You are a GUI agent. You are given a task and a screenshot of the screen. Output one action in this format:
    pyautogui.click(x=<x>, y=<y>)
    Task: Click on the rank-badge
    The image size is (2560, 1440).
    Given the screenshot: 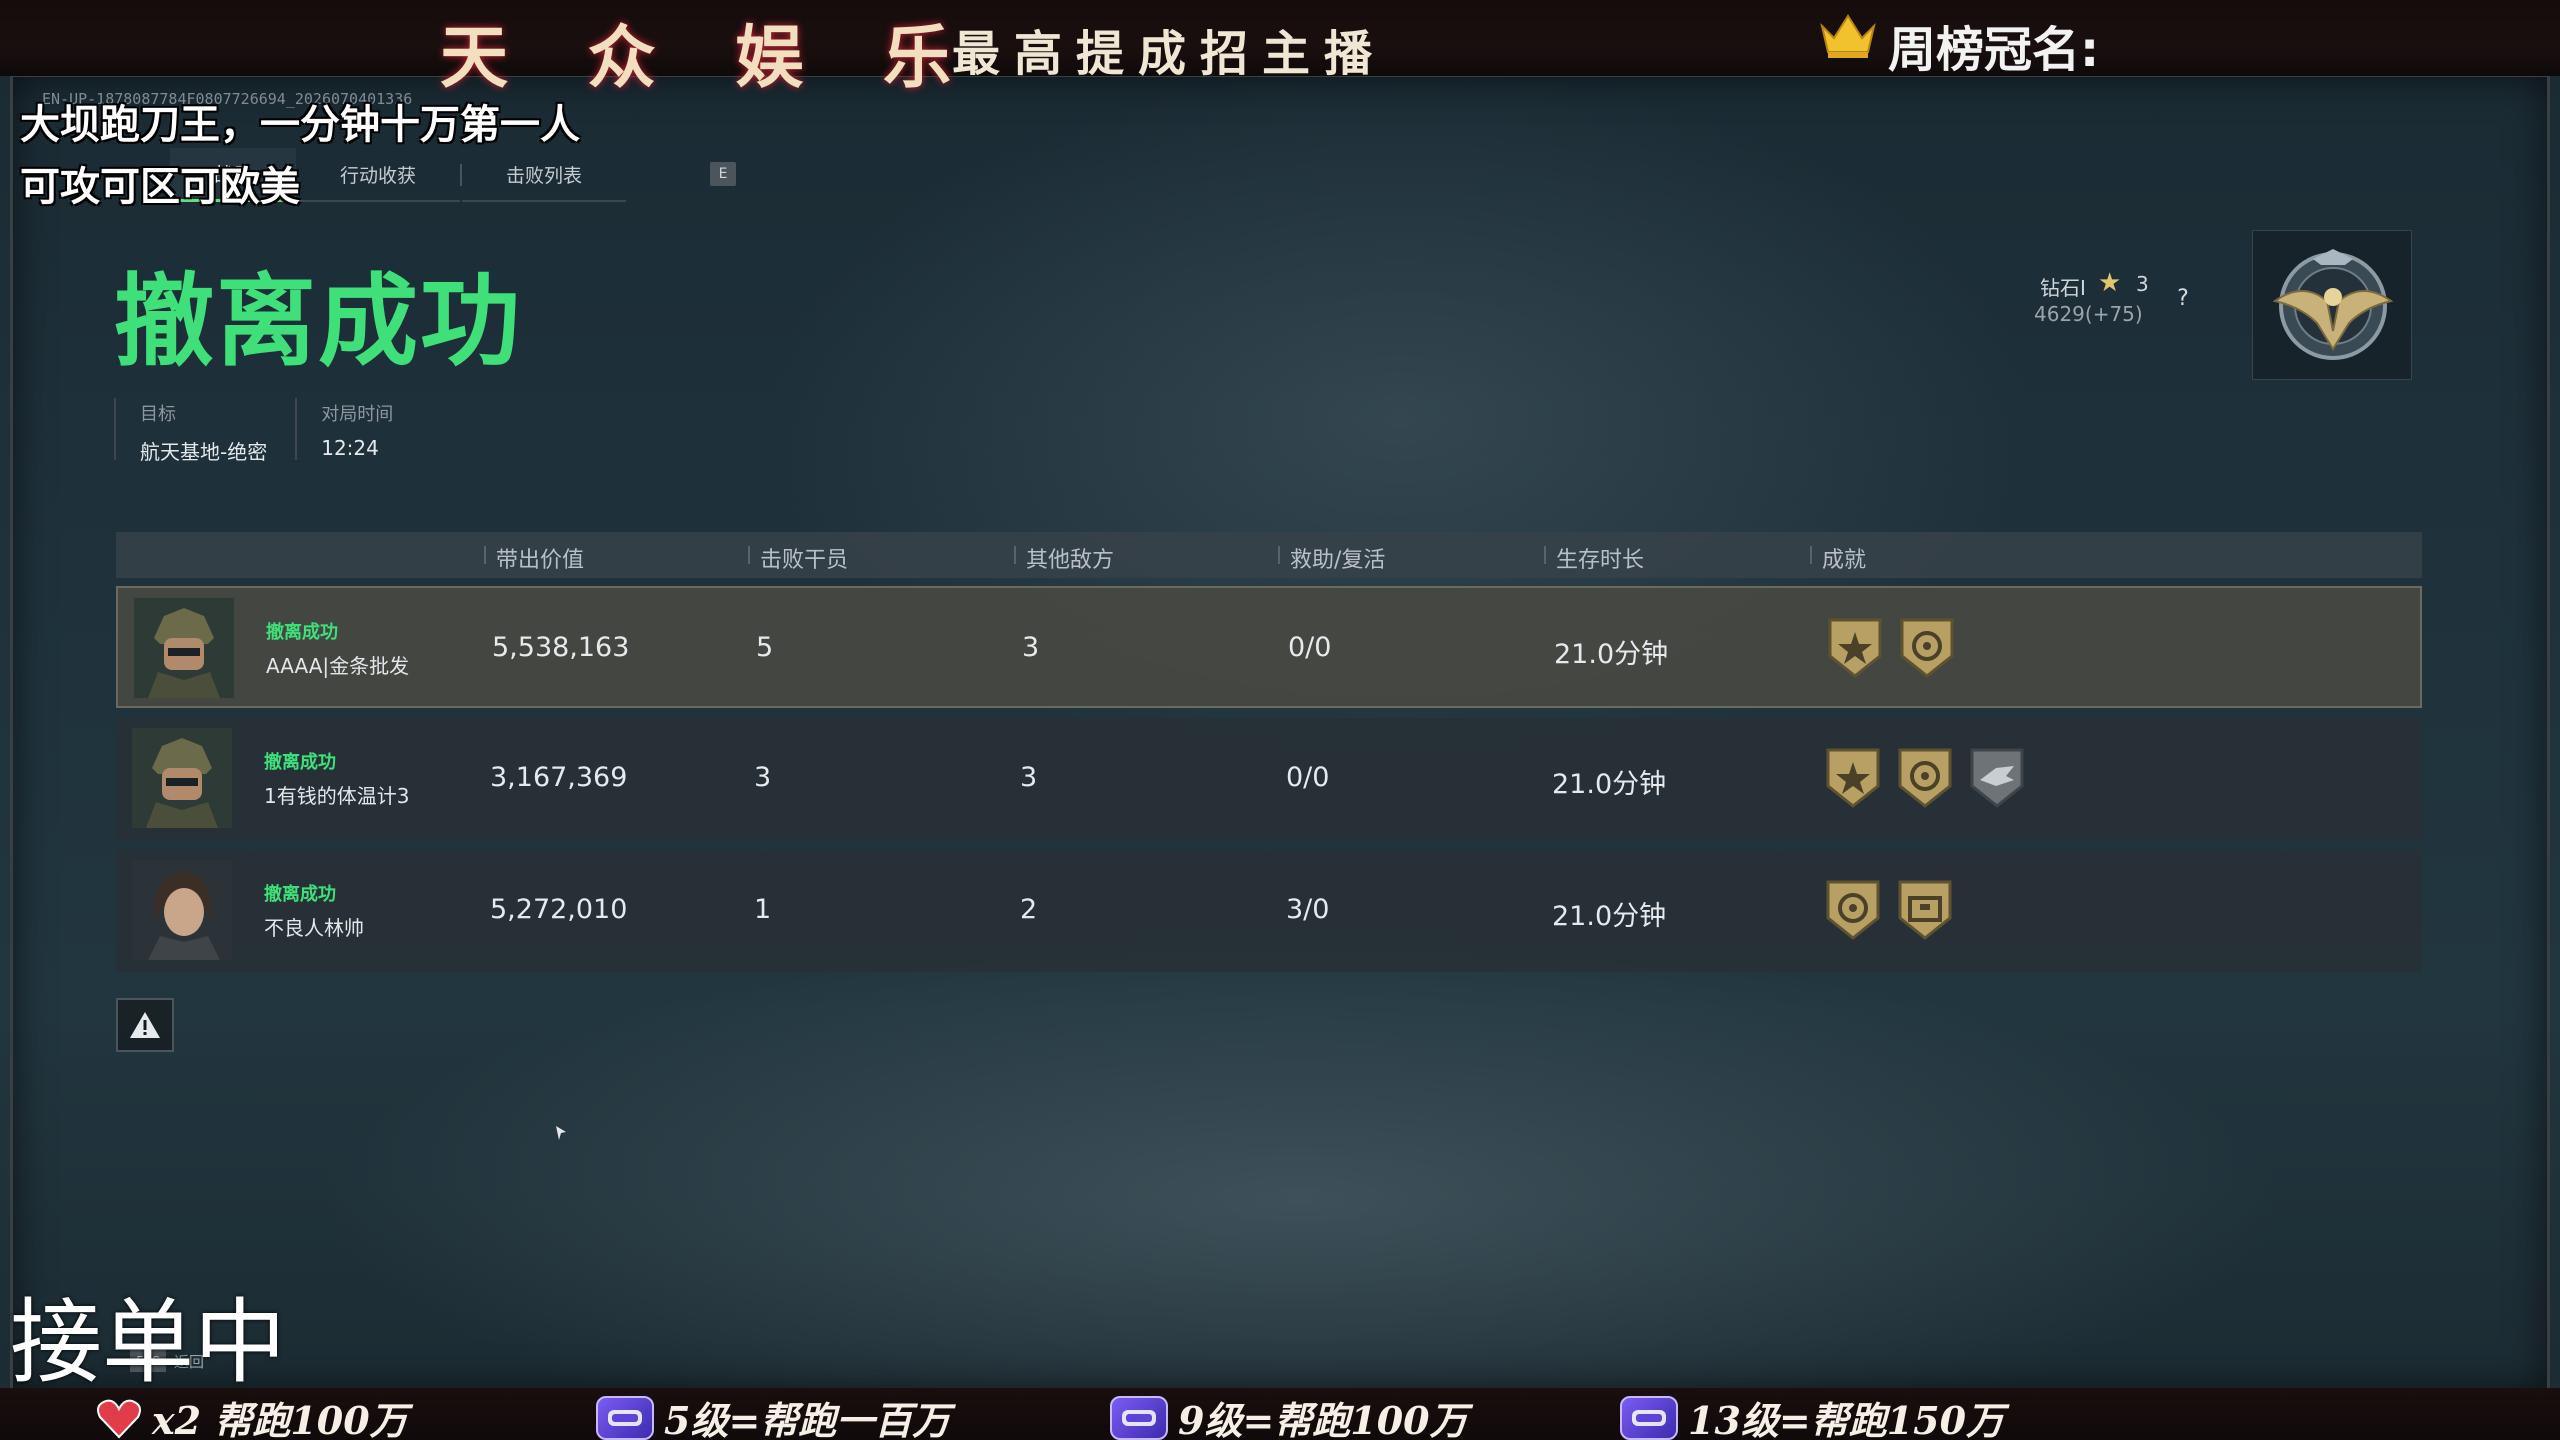 What is the action you would take?
    pyautogui.click(x=2332, y=305)
    